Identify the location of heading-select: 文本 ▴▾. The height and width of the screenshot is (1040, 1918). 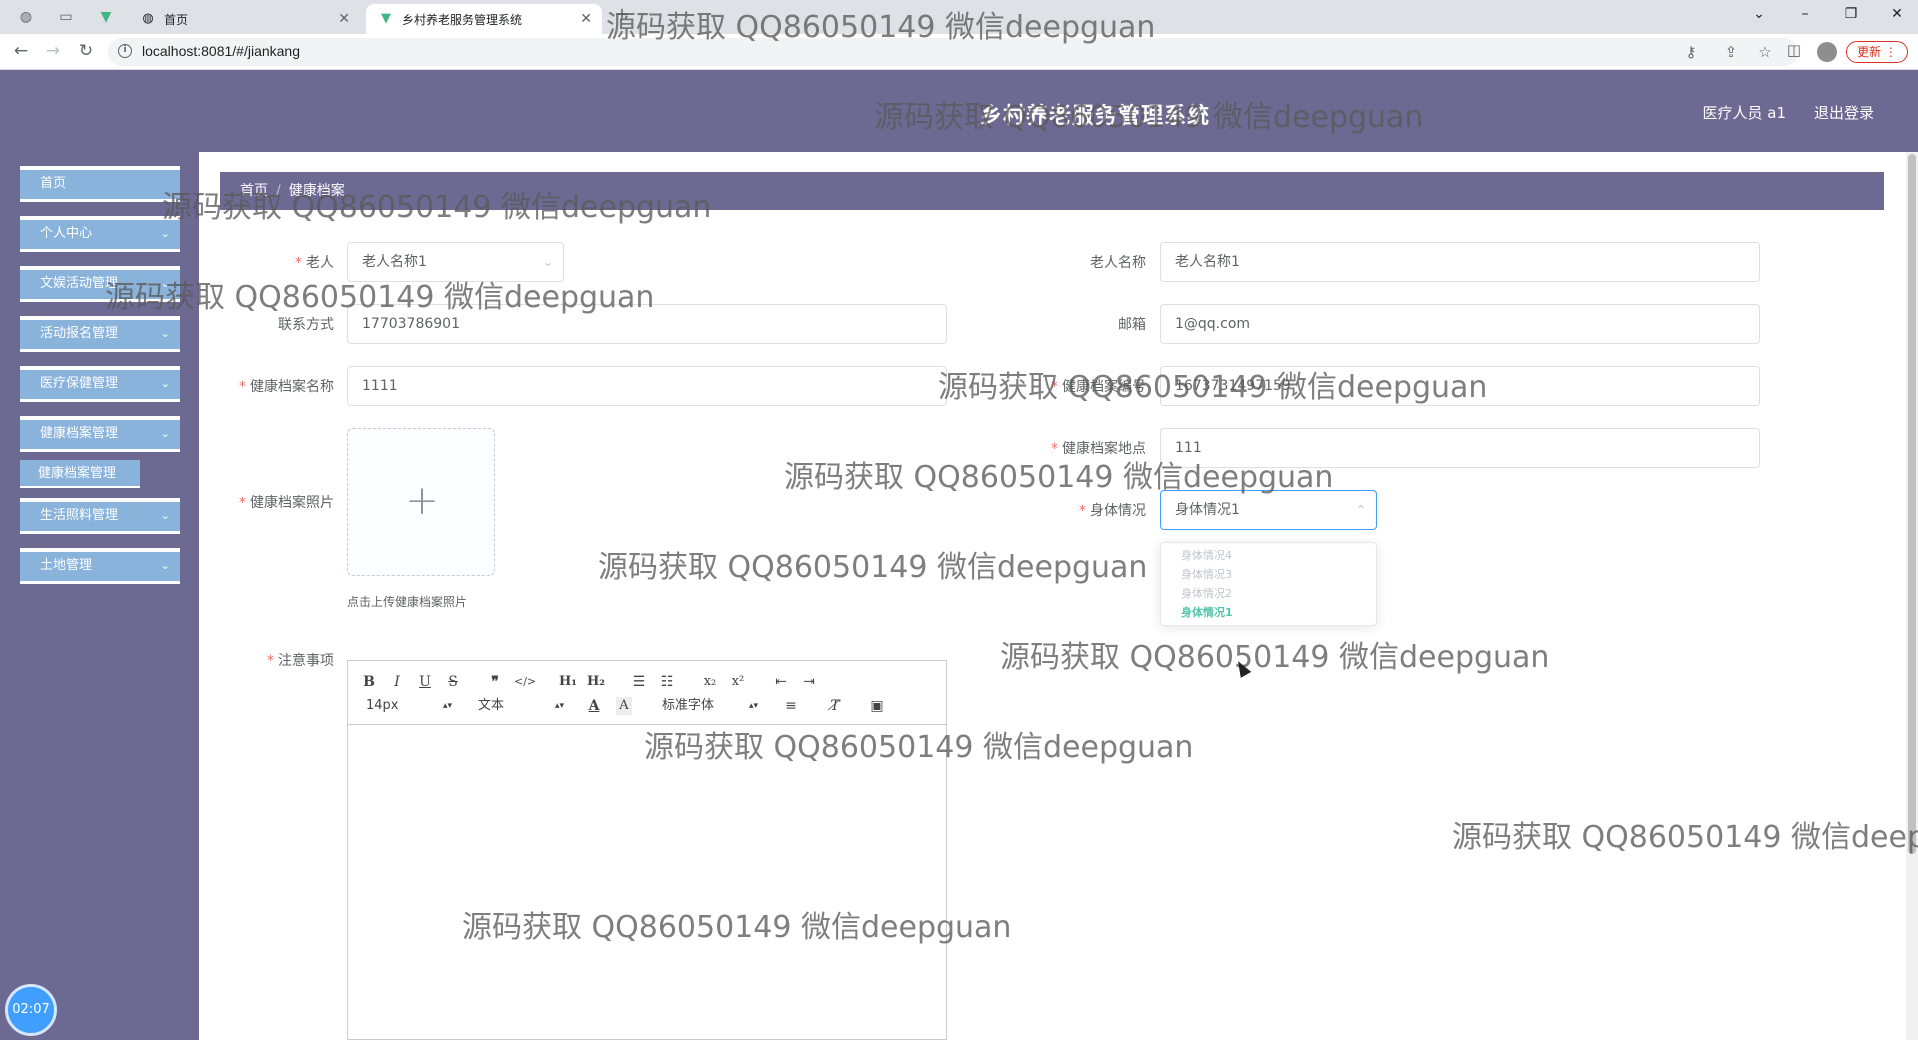
(521, 706).